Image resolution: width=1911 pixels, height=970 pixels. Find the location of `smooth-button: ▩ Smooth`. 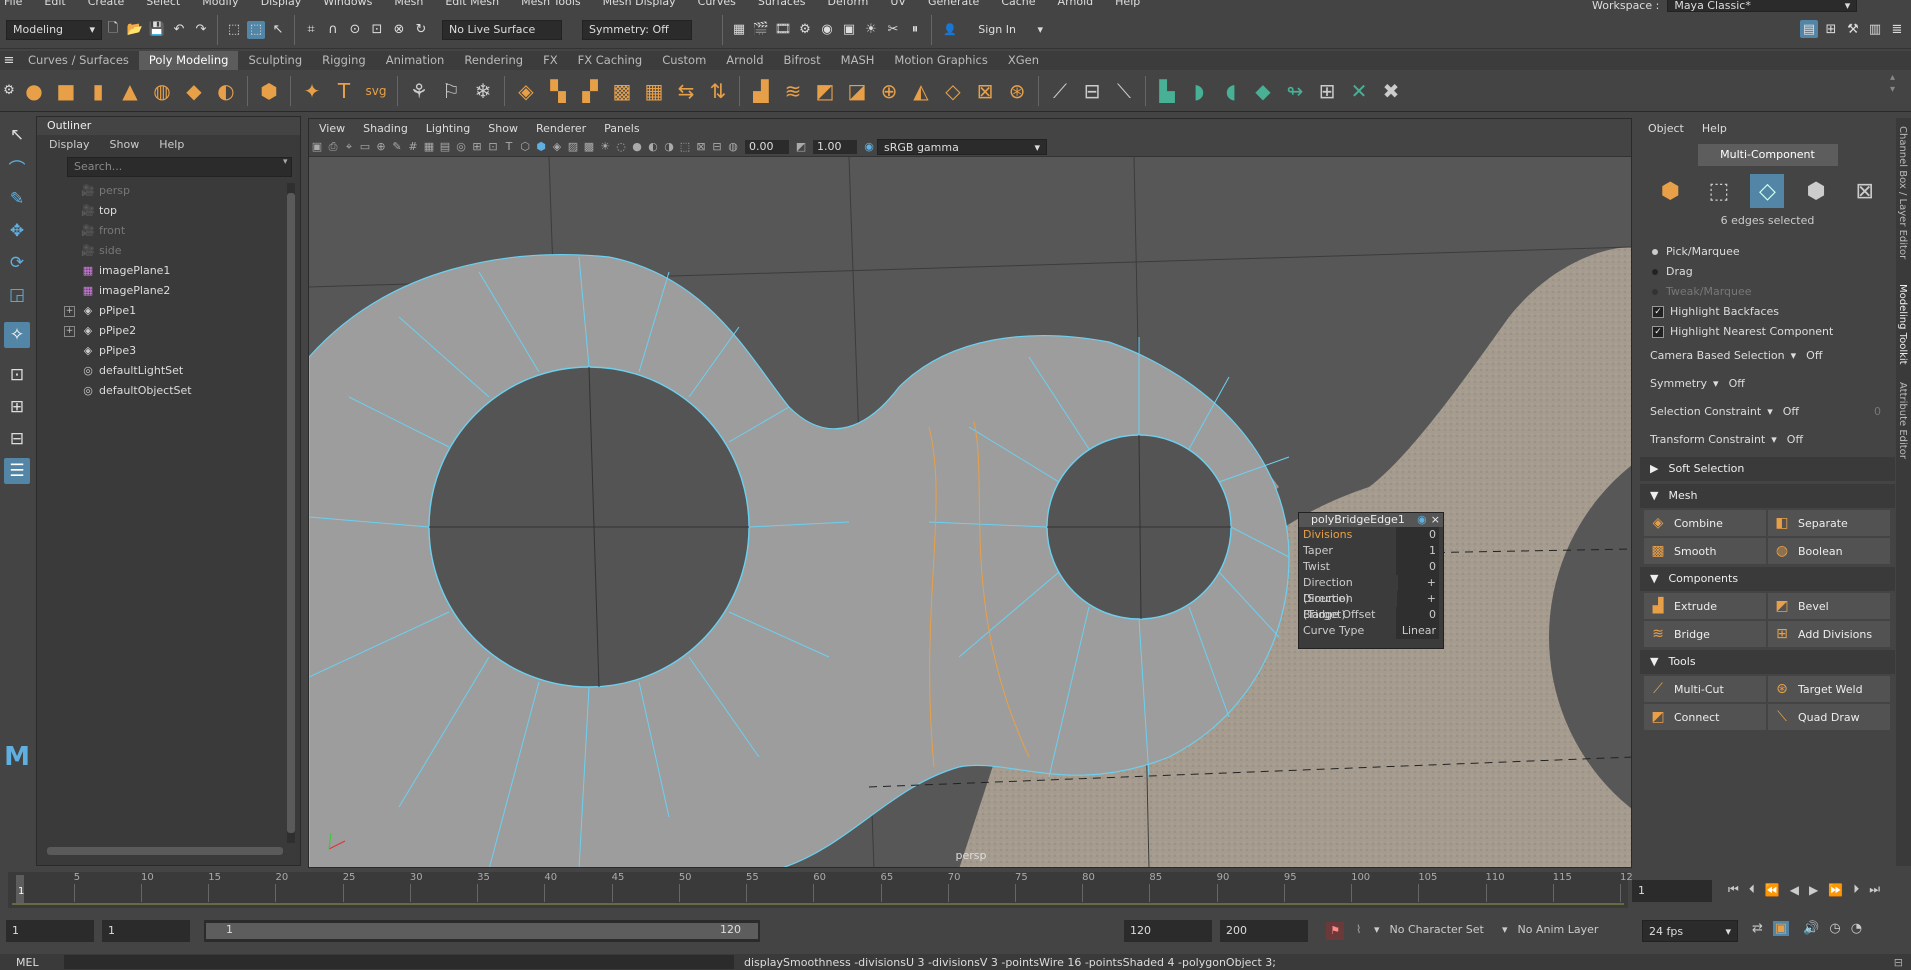

smooth-button: ▩ Smooth is located at coordinates (1705, 551).